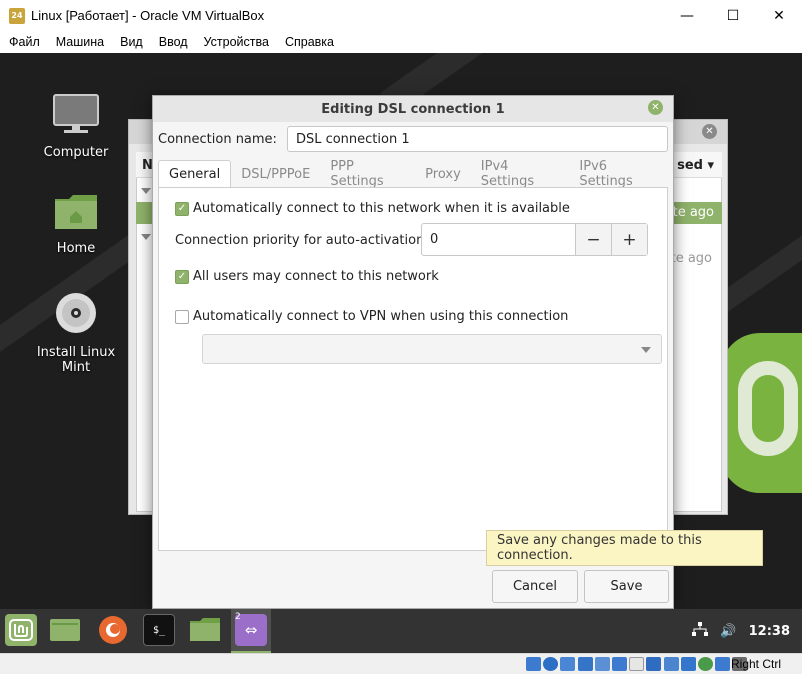 The height and width of the screenshot is (674, 802). I want to click on cpu-icon, so click(671, 664).